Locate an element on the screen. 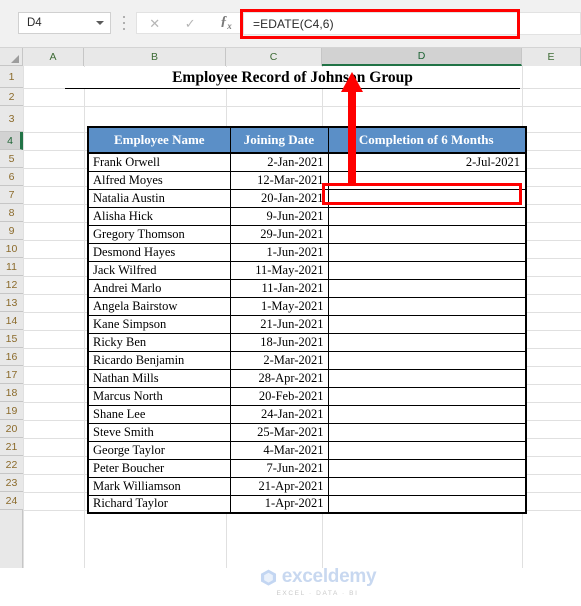 Image resolution: width=581 pixels, height=606 pixels. row-header-15: 15 is located at coordinates (11, 339).